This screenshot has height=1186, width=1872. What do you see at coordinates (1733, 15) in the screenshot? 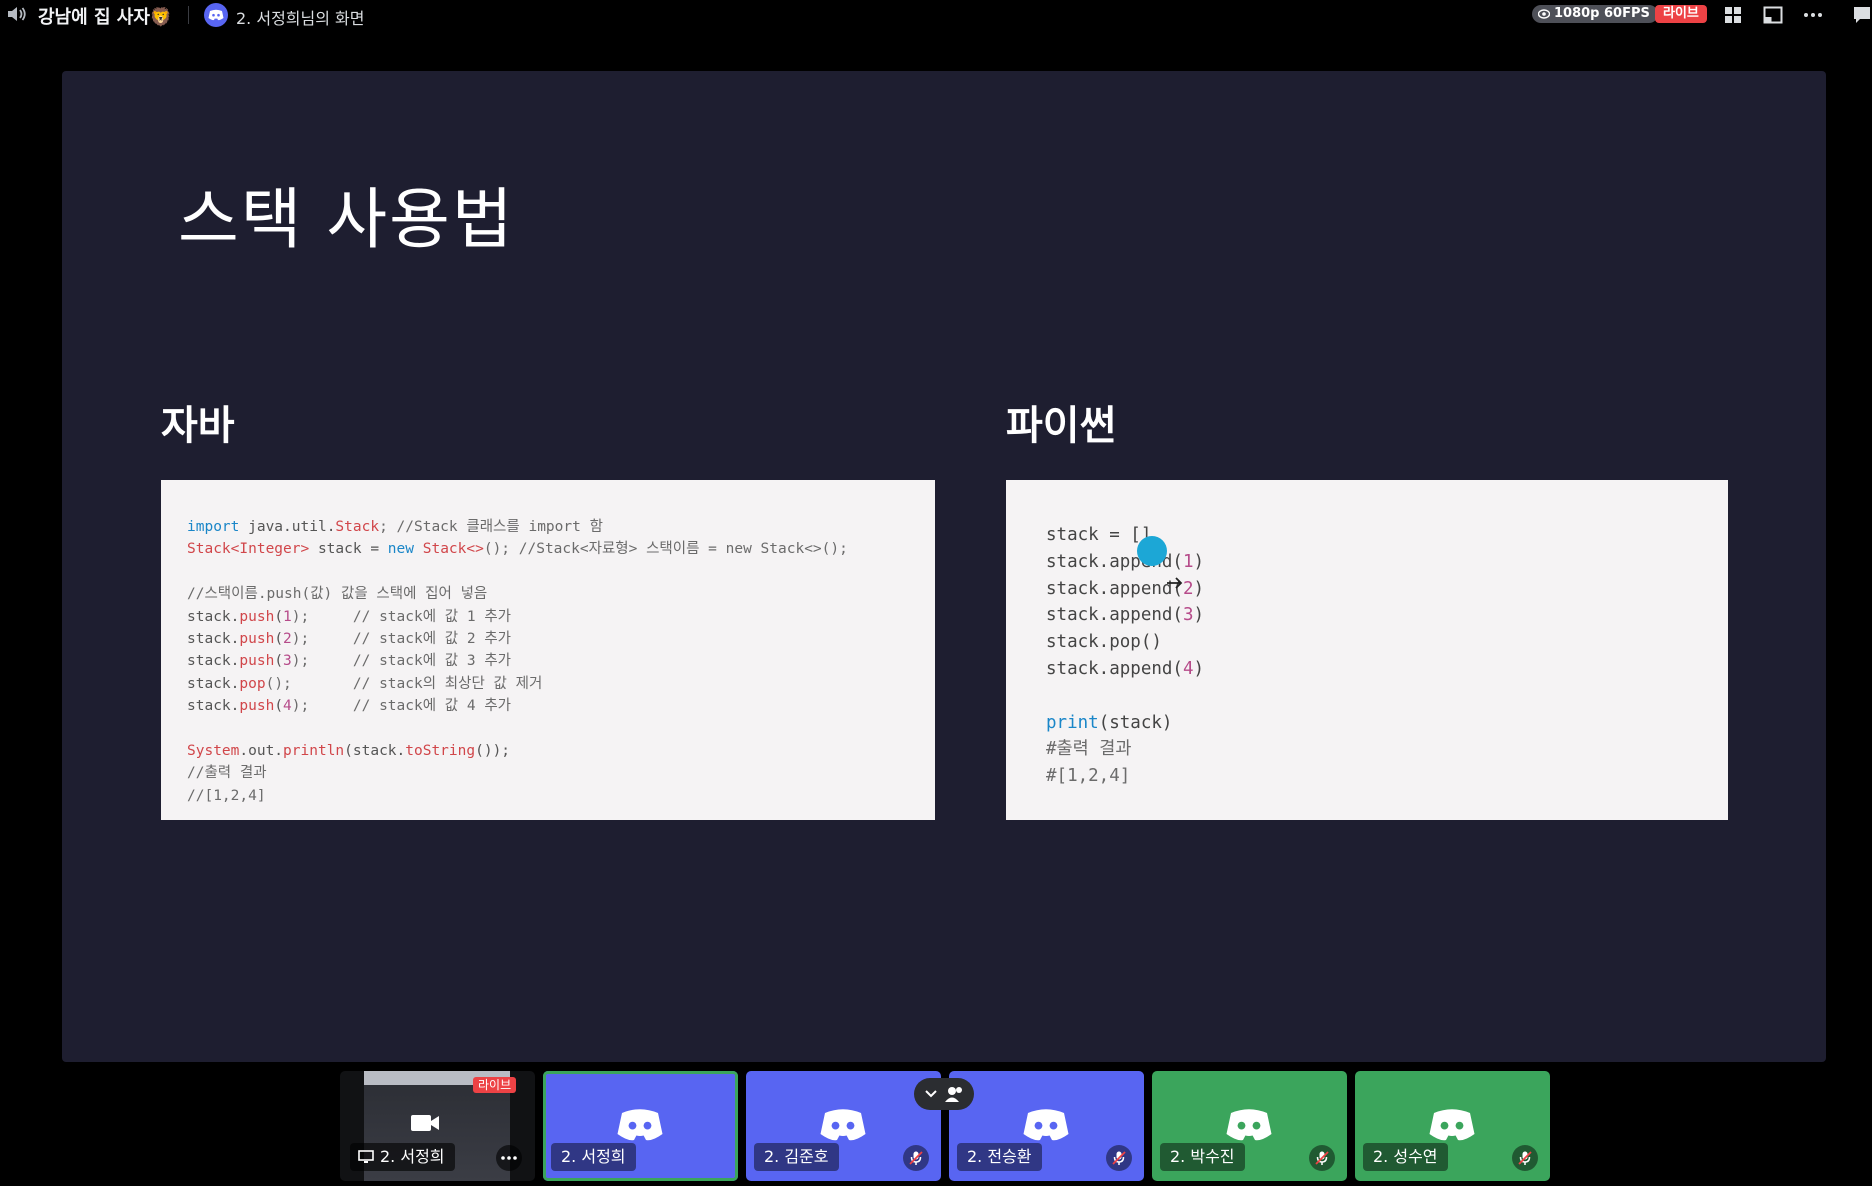
I see `grid-layout-icon` at bounding box center [1733, 15].